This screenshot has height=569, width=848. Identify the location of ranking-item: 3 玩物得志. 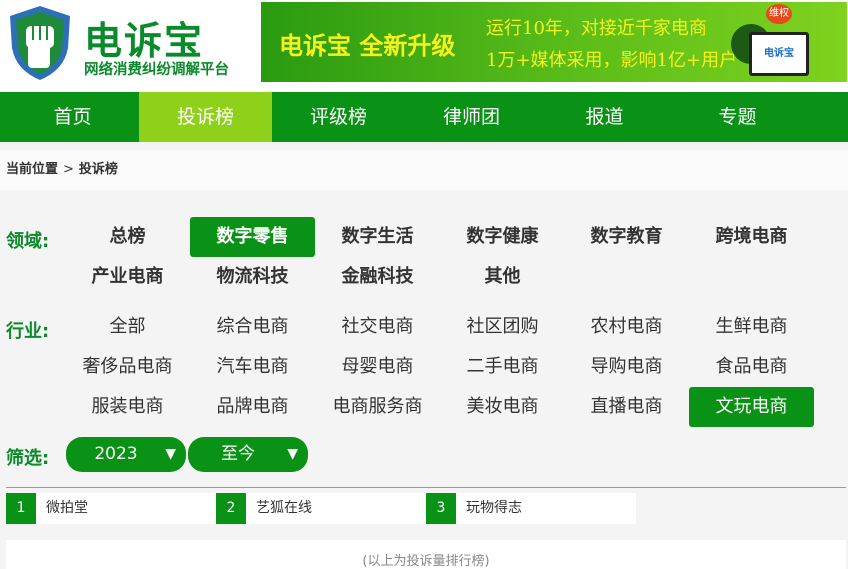
(531, 508).